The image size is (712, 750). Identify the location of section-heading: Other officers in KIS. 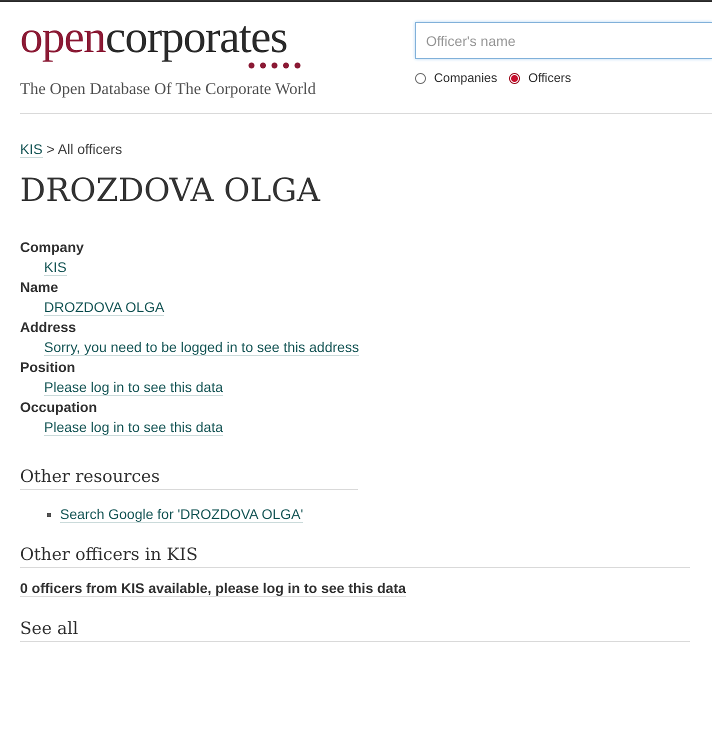
(355, 556).